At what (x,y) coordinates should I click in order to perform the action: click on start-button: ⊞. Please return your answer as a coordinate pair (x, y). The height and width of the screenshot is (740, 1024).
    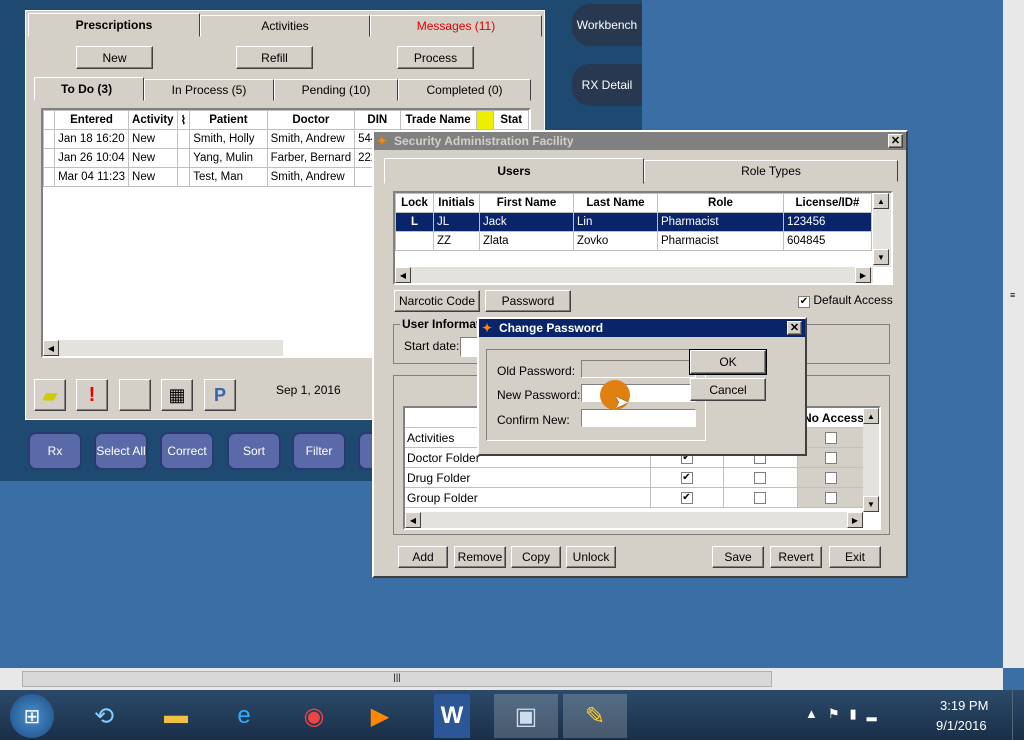
    Looking at the image, I should click on (32, 716).